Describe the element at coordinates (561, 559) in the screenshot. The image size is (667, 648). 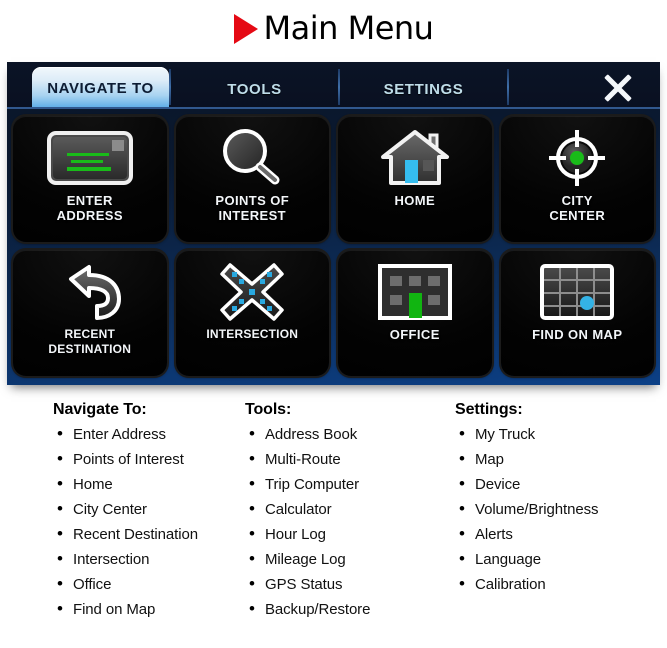
I see `list-item: Language` at that location.